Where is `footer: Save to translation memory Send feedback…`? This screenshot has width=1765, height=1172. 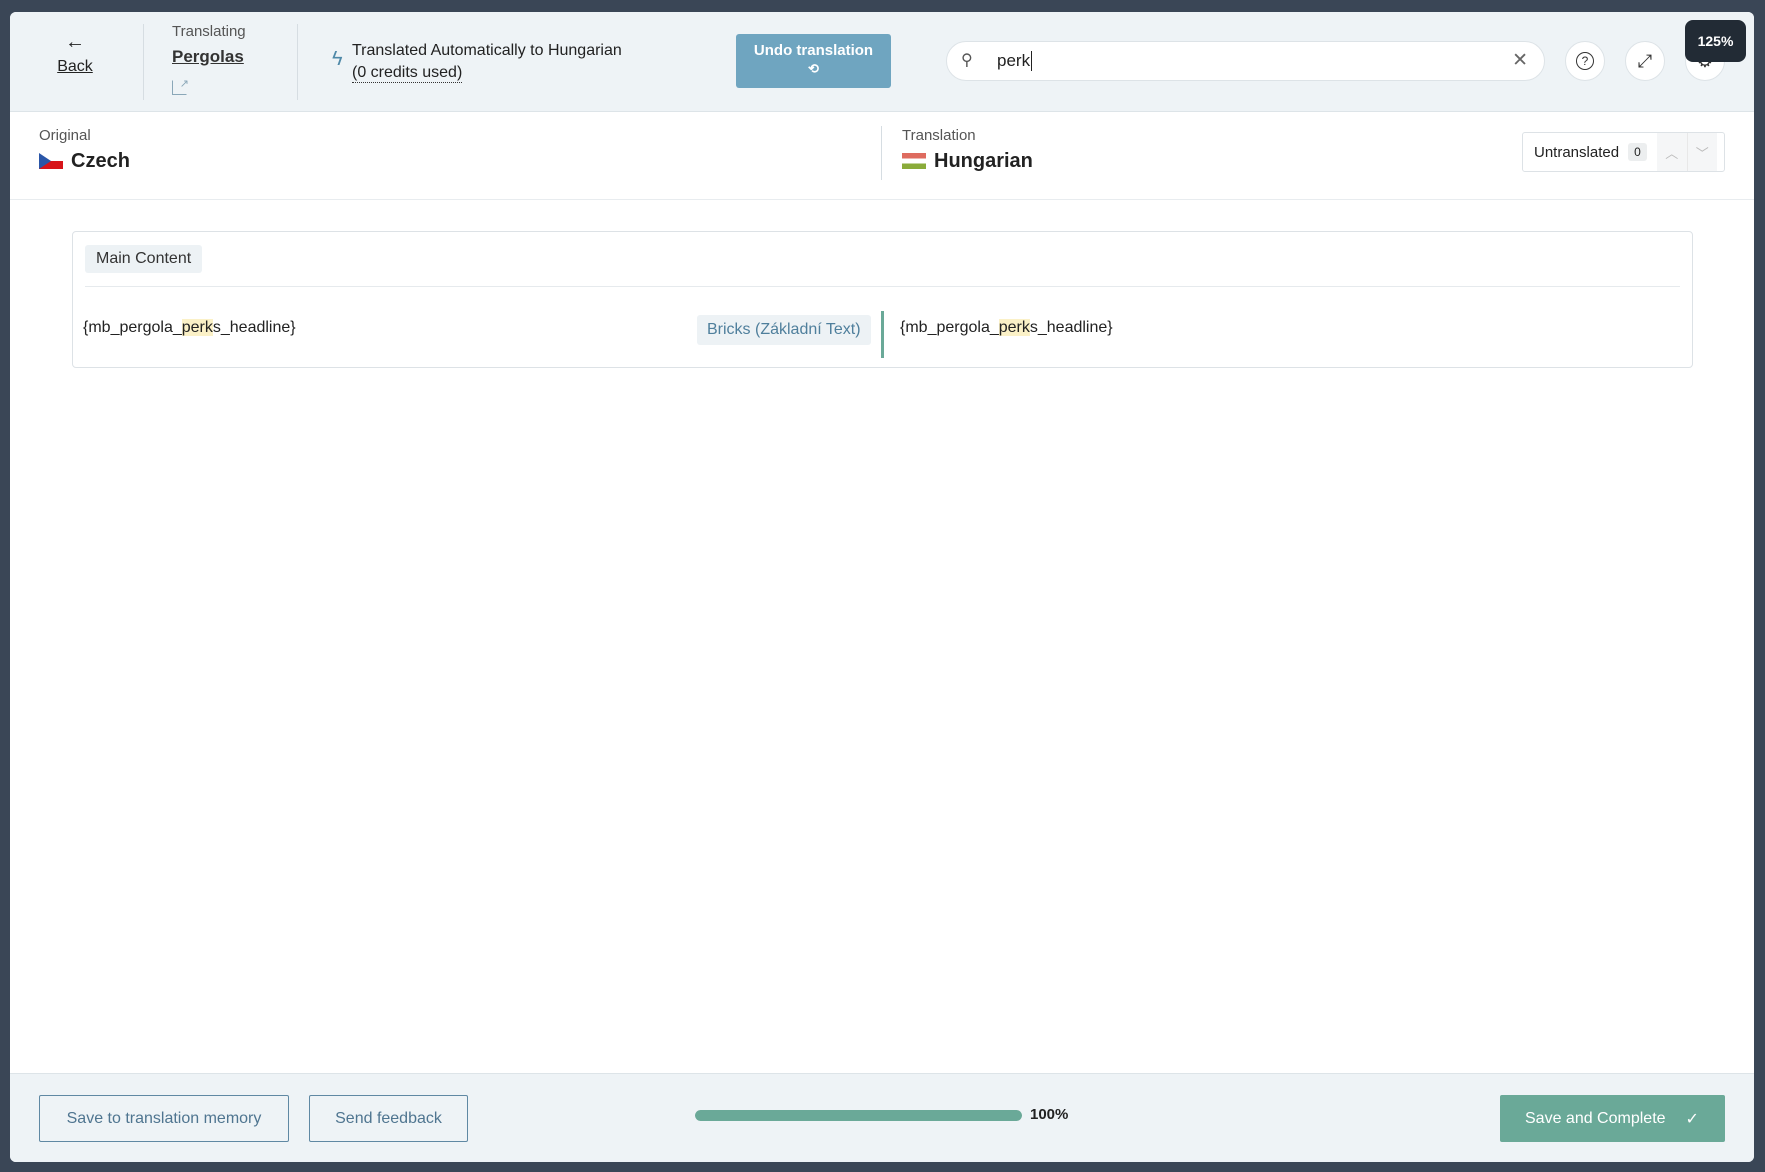
footer: Save to translation memory Send feedback… is located at coordinates (882, 1117).